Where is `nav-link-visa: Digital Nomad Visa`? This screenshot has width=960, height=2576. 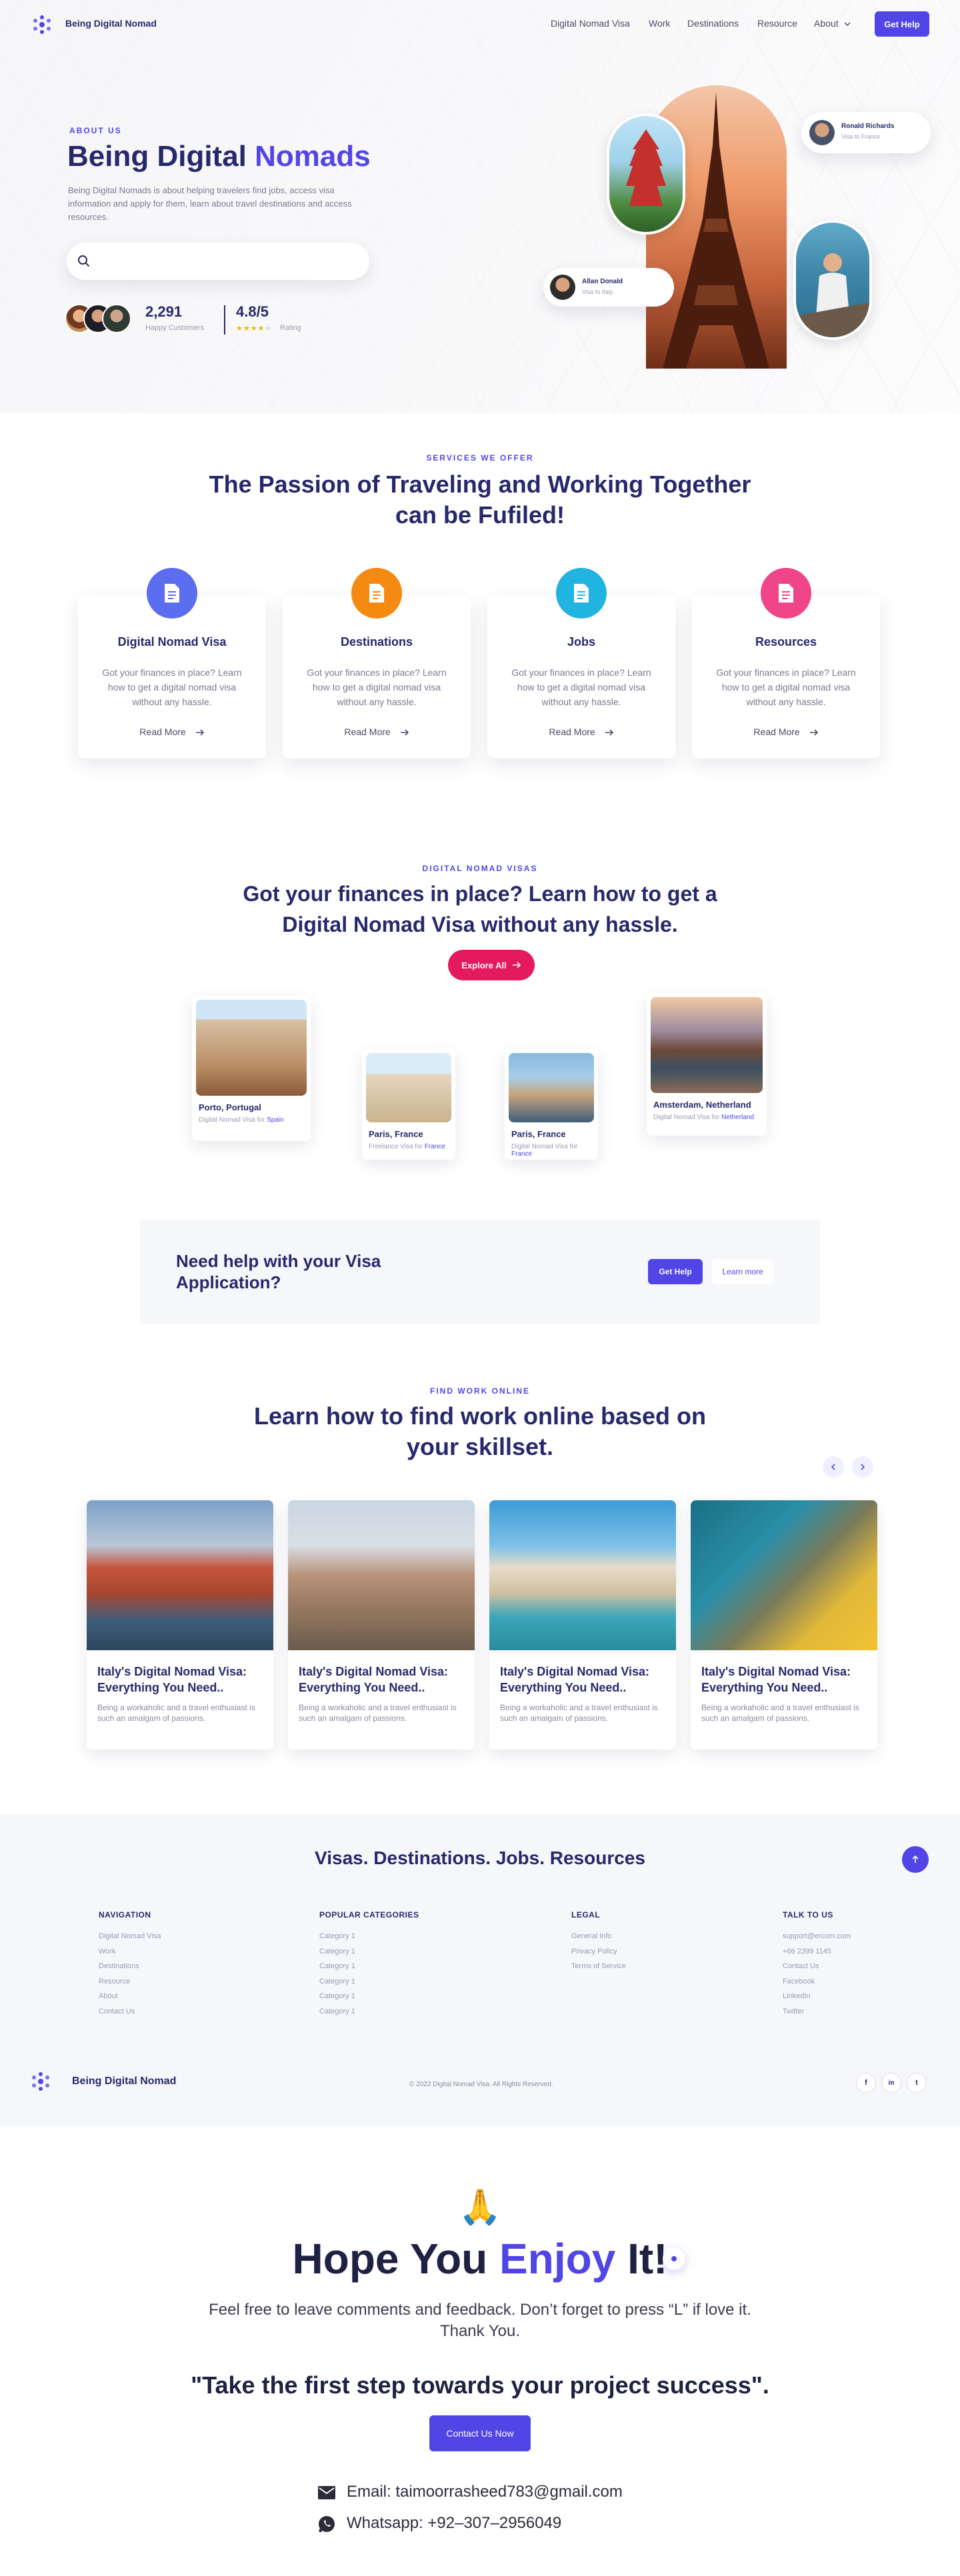 nav-link-visa: Digital Nomad Visa is located at coordinates (590, 24).